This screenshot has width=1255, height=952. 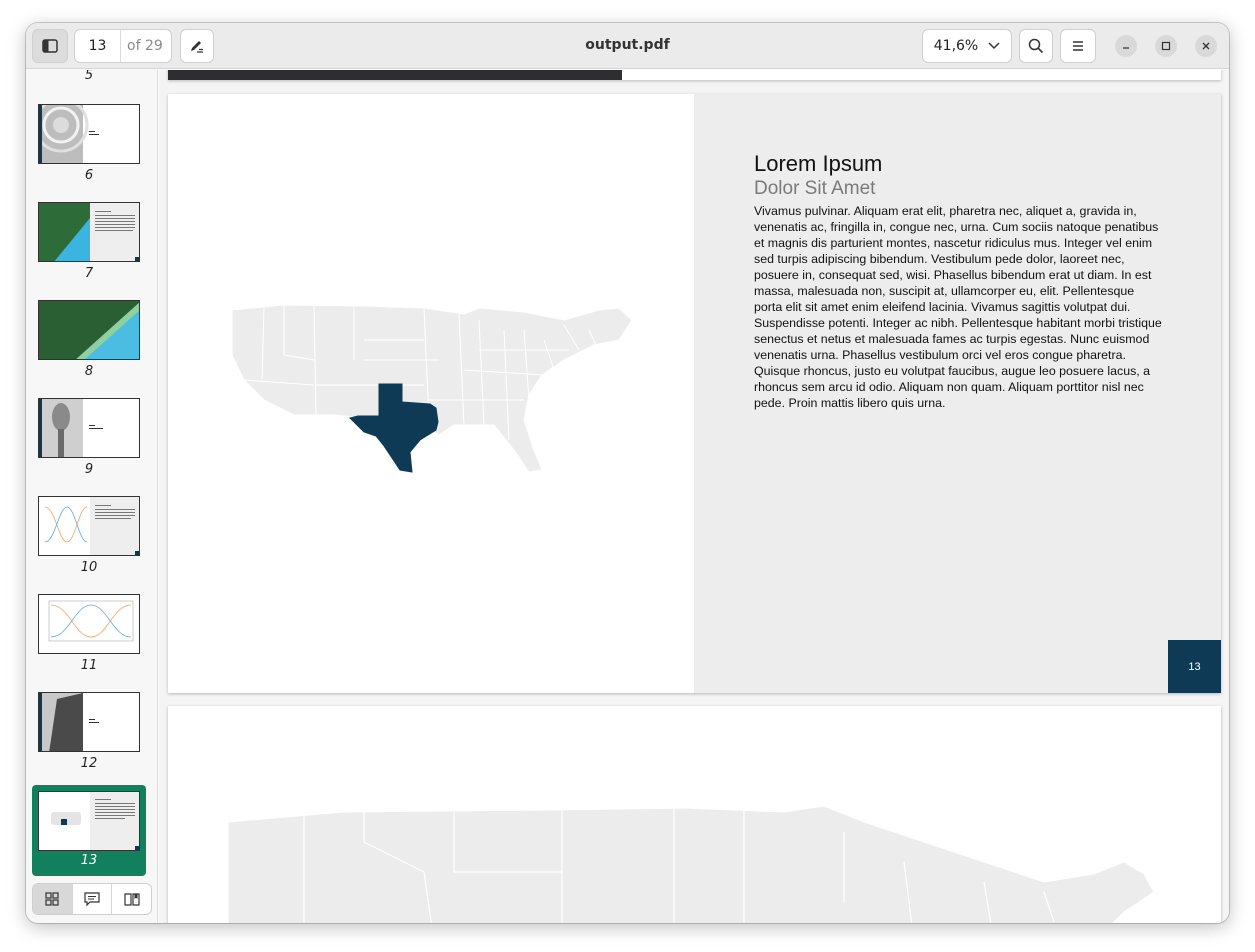 I want to click on sidebar-toggle-icon, so click(x=50, y=46).